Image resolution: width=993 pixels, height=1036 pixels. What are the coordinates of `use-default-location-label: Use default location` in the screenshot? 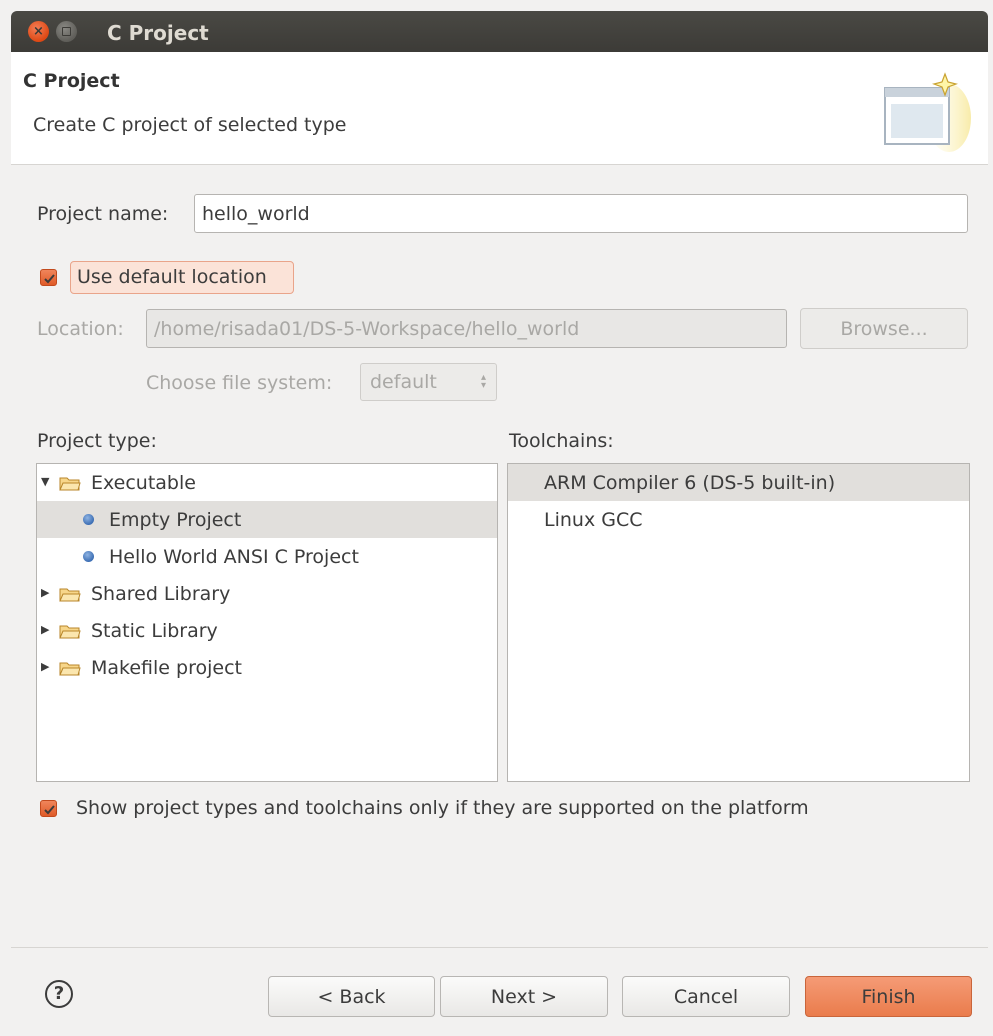 It's located at (172, 277).